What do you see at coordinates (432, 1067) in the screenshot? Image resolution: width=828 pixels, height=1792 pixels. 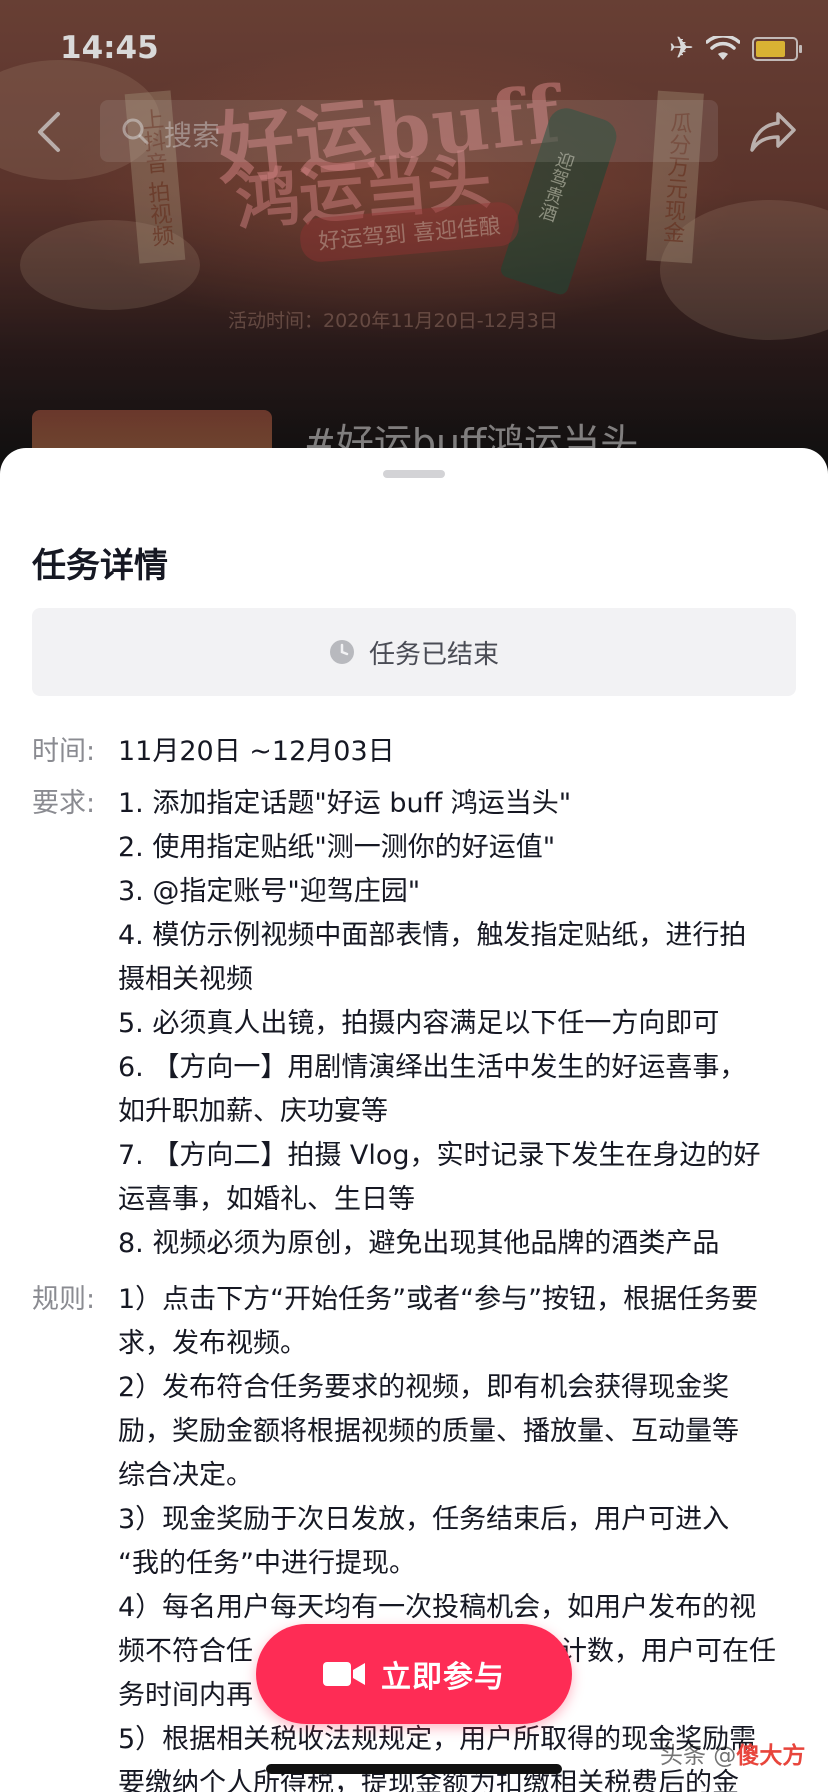 I see `requirement-line: 6. 【方向一】用剧情演绎出生活中发生的好运喜事，` at bounding box center [432, 1067].